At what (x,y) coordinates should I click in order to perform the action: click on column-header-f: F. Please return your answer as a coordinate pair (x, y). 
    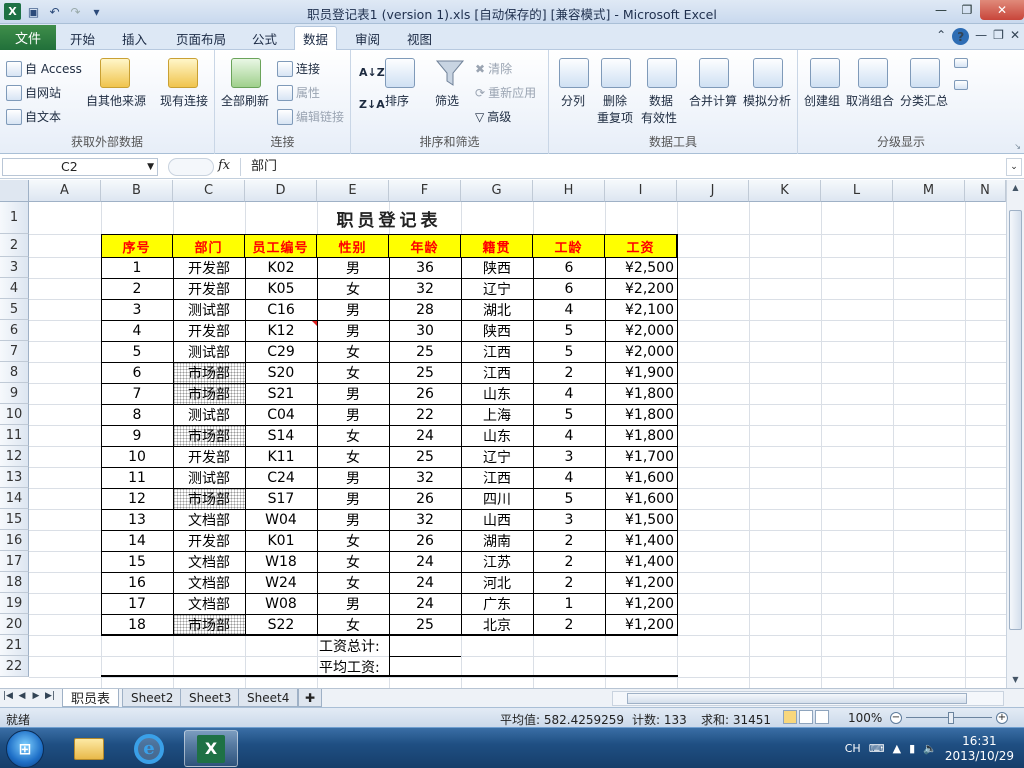
    Looking at the image, I should click on (425, 191).